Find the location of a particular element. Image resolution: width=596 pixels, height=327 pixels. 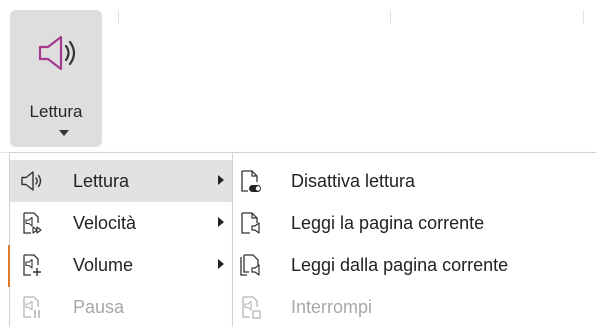

submenu-item-label: Interrompi is located at coordinates (332, 307).